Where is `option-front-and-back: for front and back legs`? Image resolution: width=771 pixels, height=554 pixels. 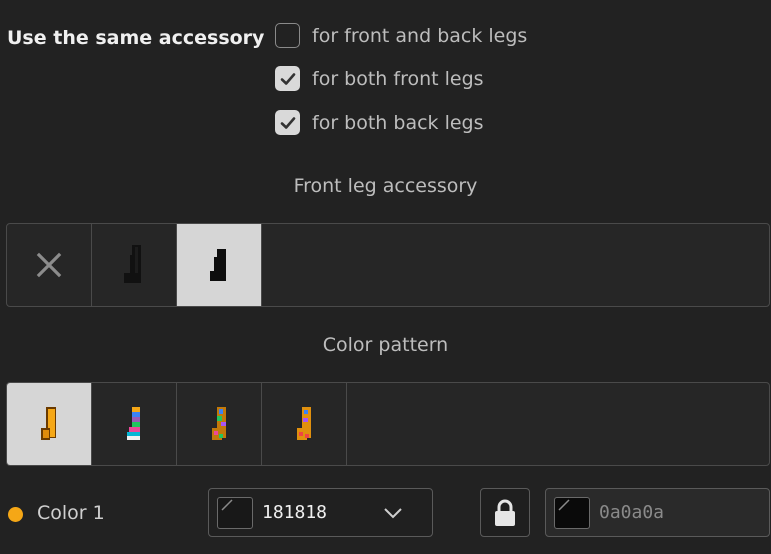
option-front-and-back: for front and back legs is located at coordinates (401, 35).